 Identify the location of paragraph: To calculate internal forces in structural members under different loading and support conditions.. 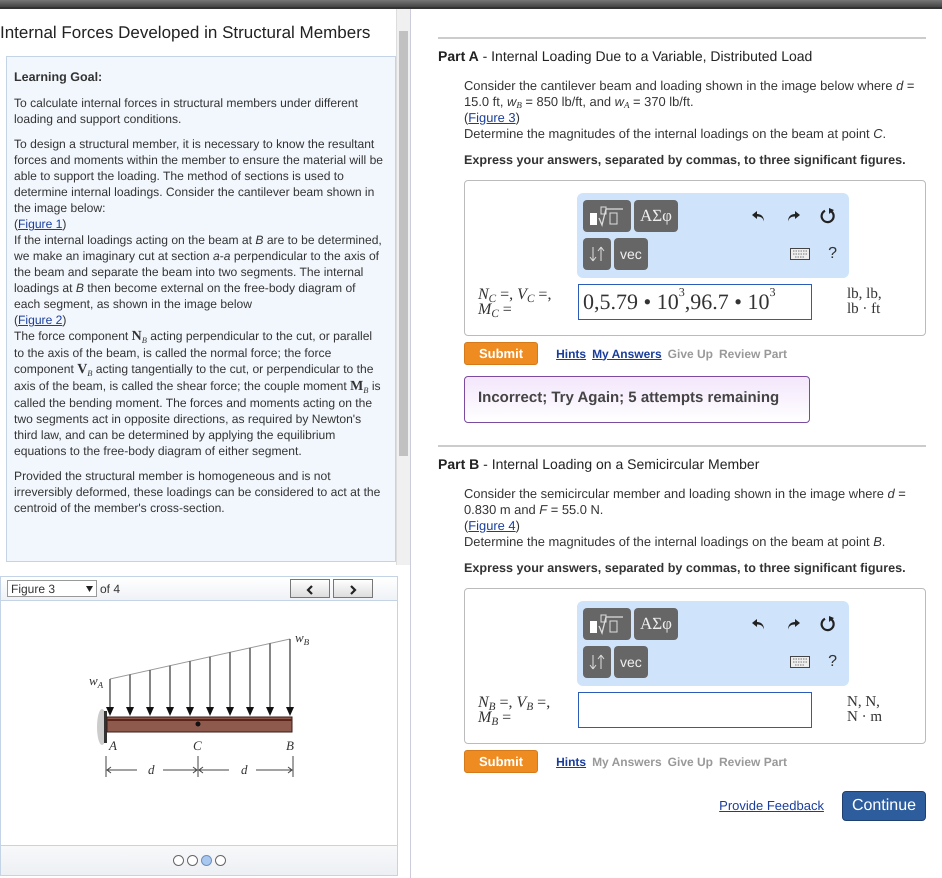
(186, 111).